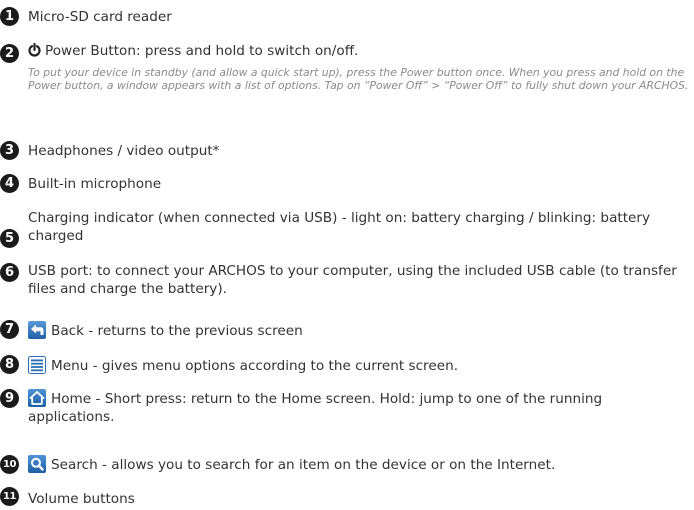 The width and height of the screenshot is (694, 510). What do you see at coordinates (37, 330) in the screenshot?
I see `back-icon` at bounding box center [37, 330].